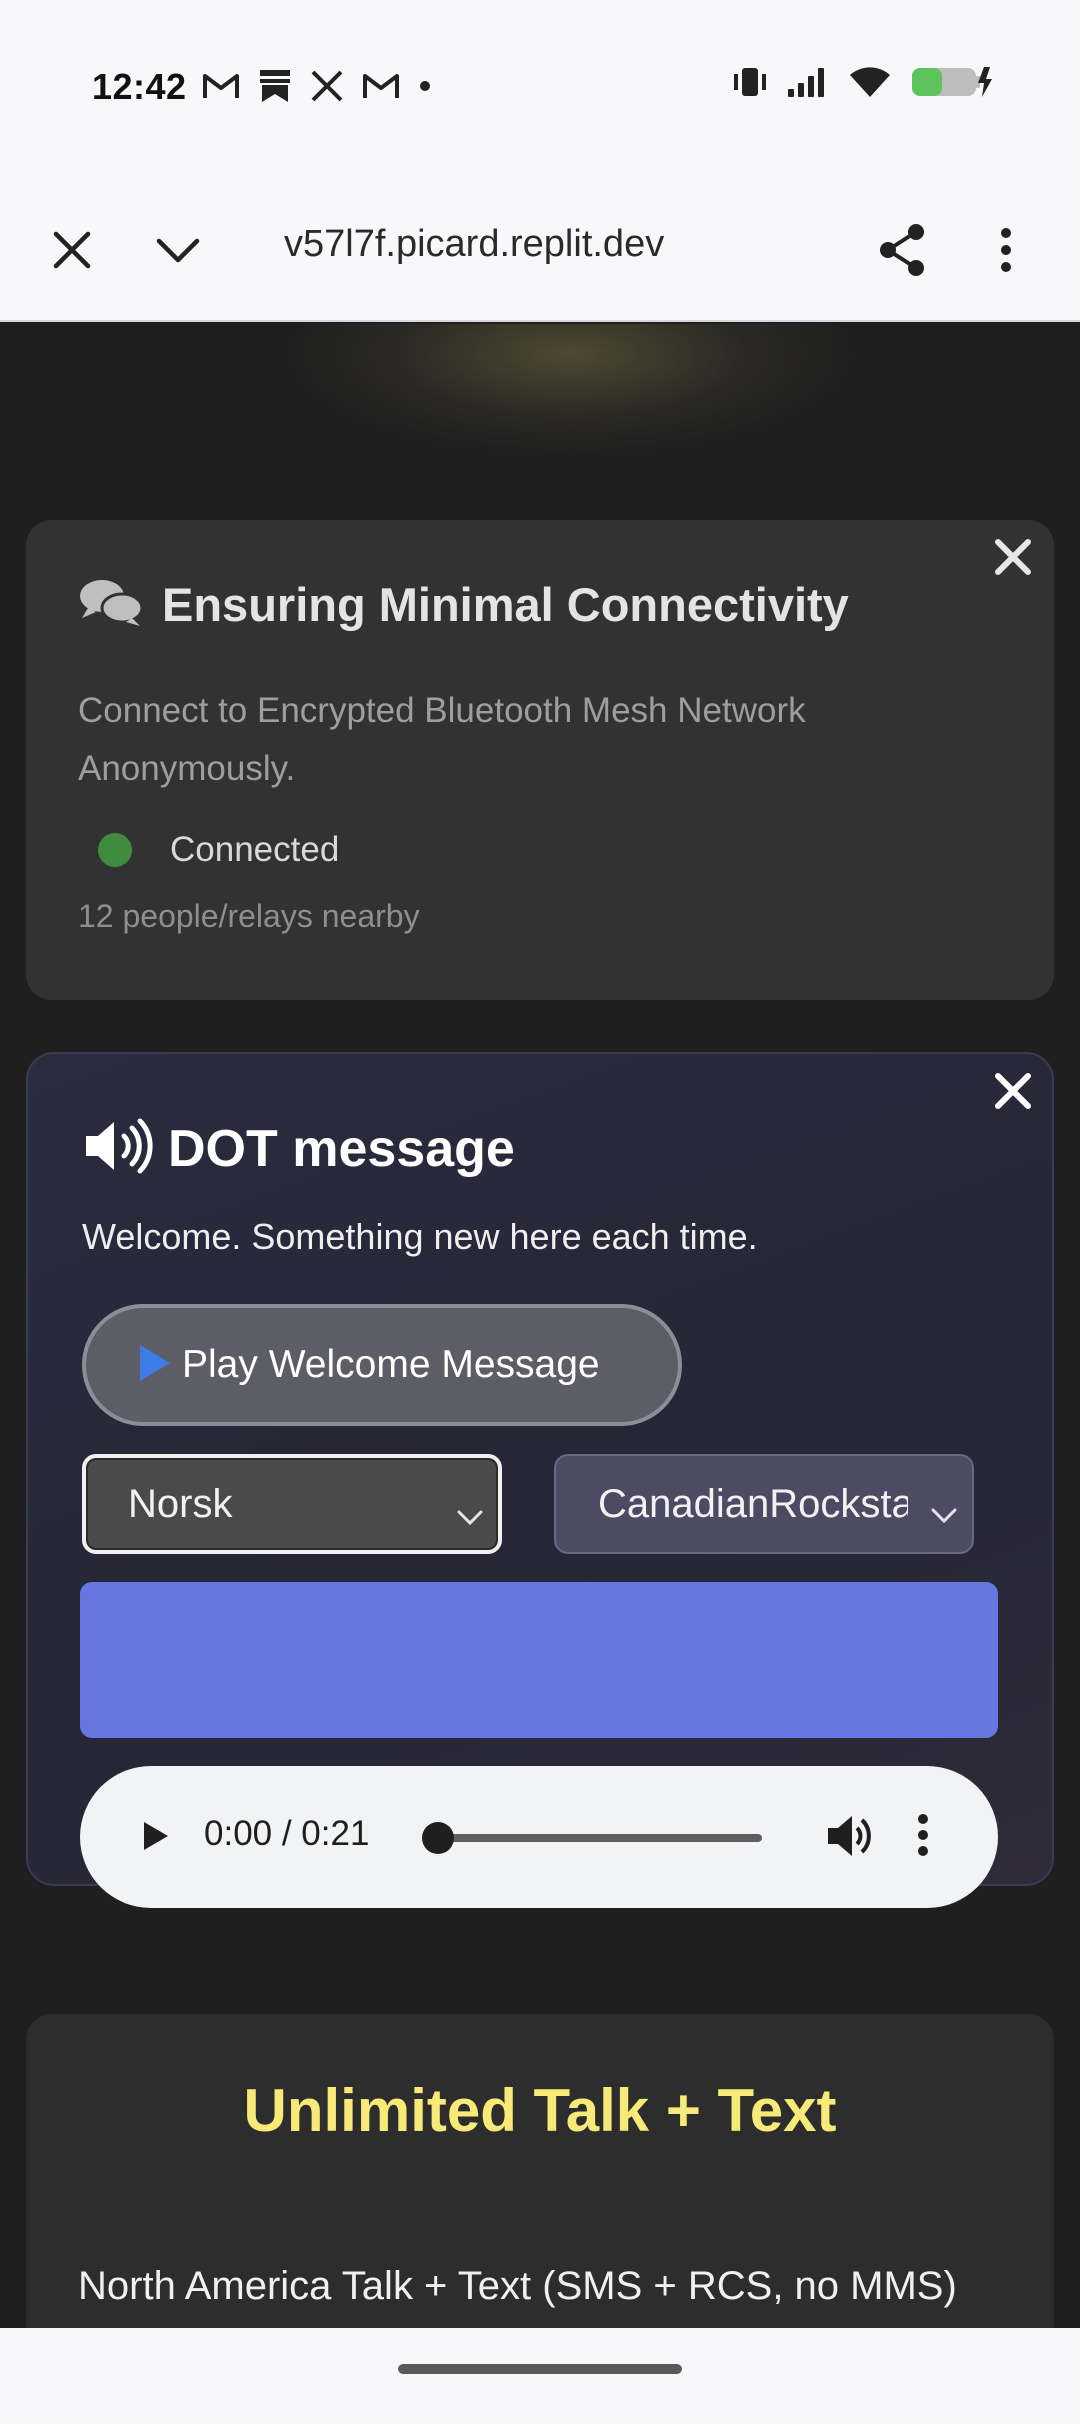 The height and width of the screenshot is (2424, 1080). I want to click on more-vertical-icon, so click(1006, 252).